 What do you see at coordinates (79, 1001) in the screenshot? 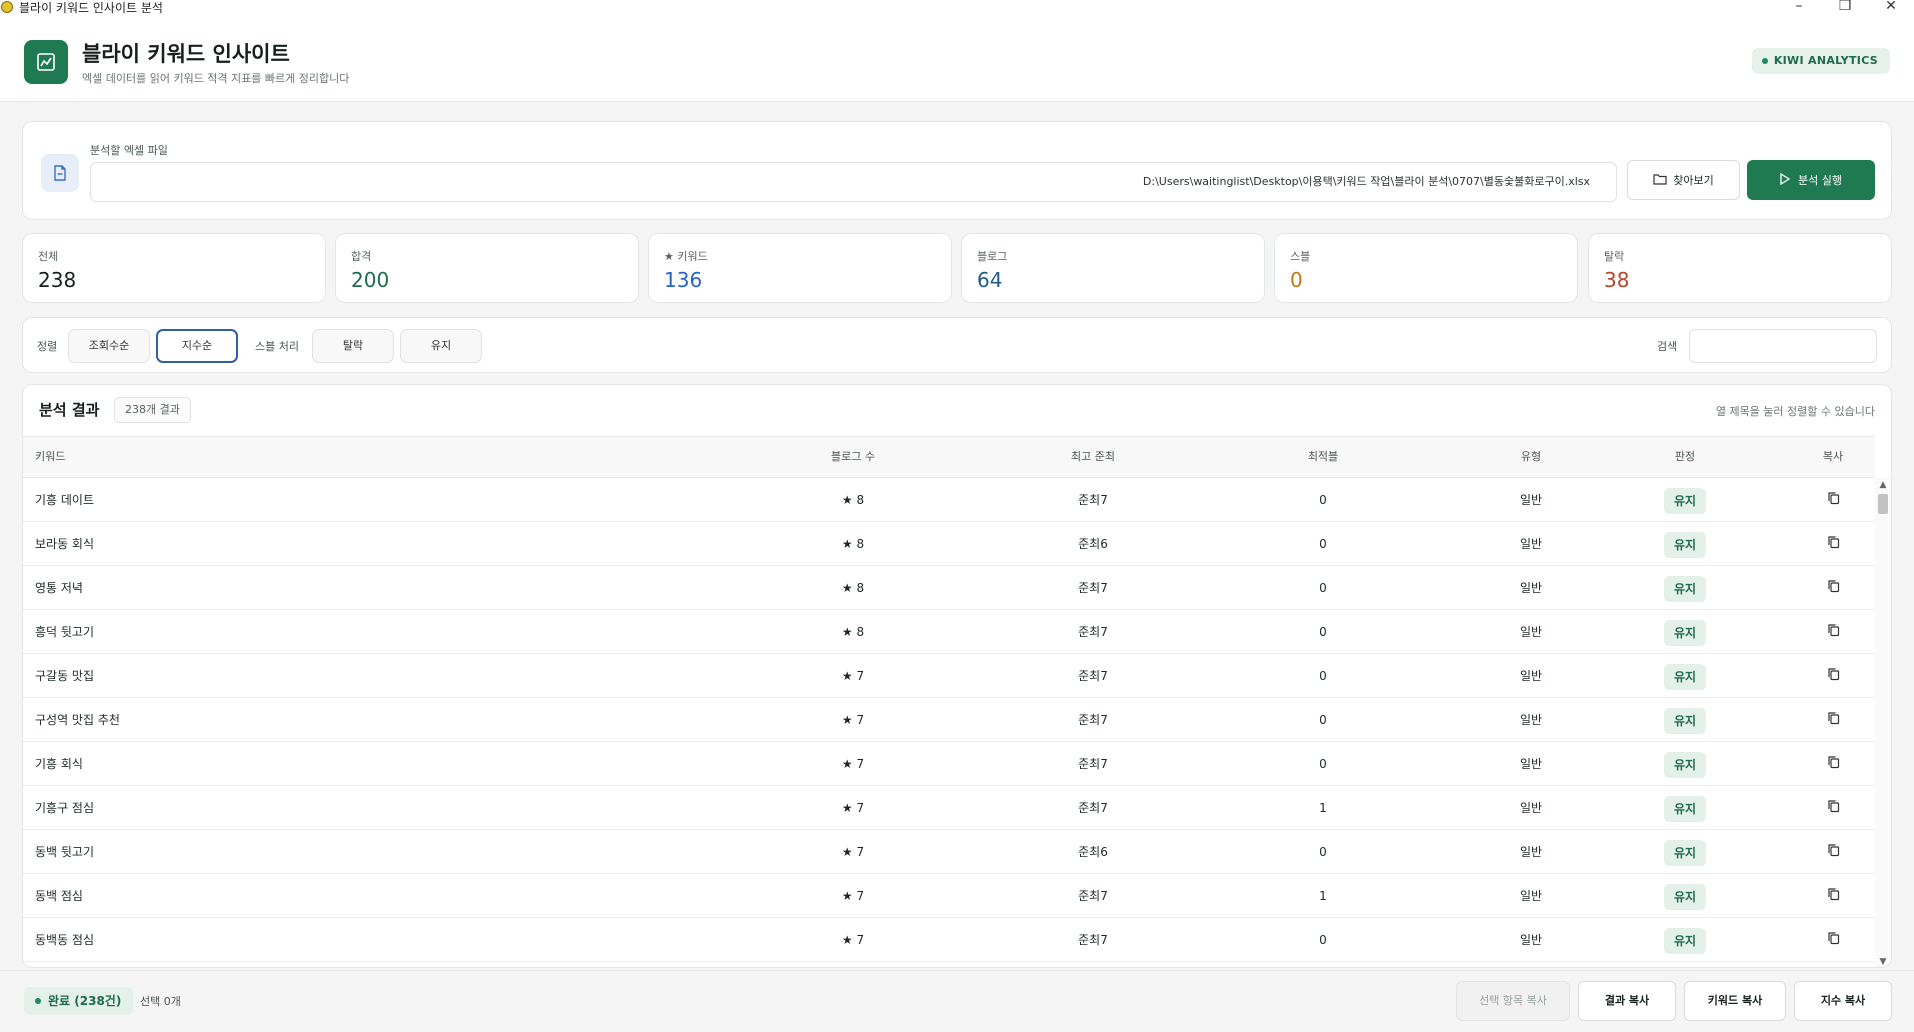
I see `status-badge: 완료 (238건)` at bounding box center [79, 1001].